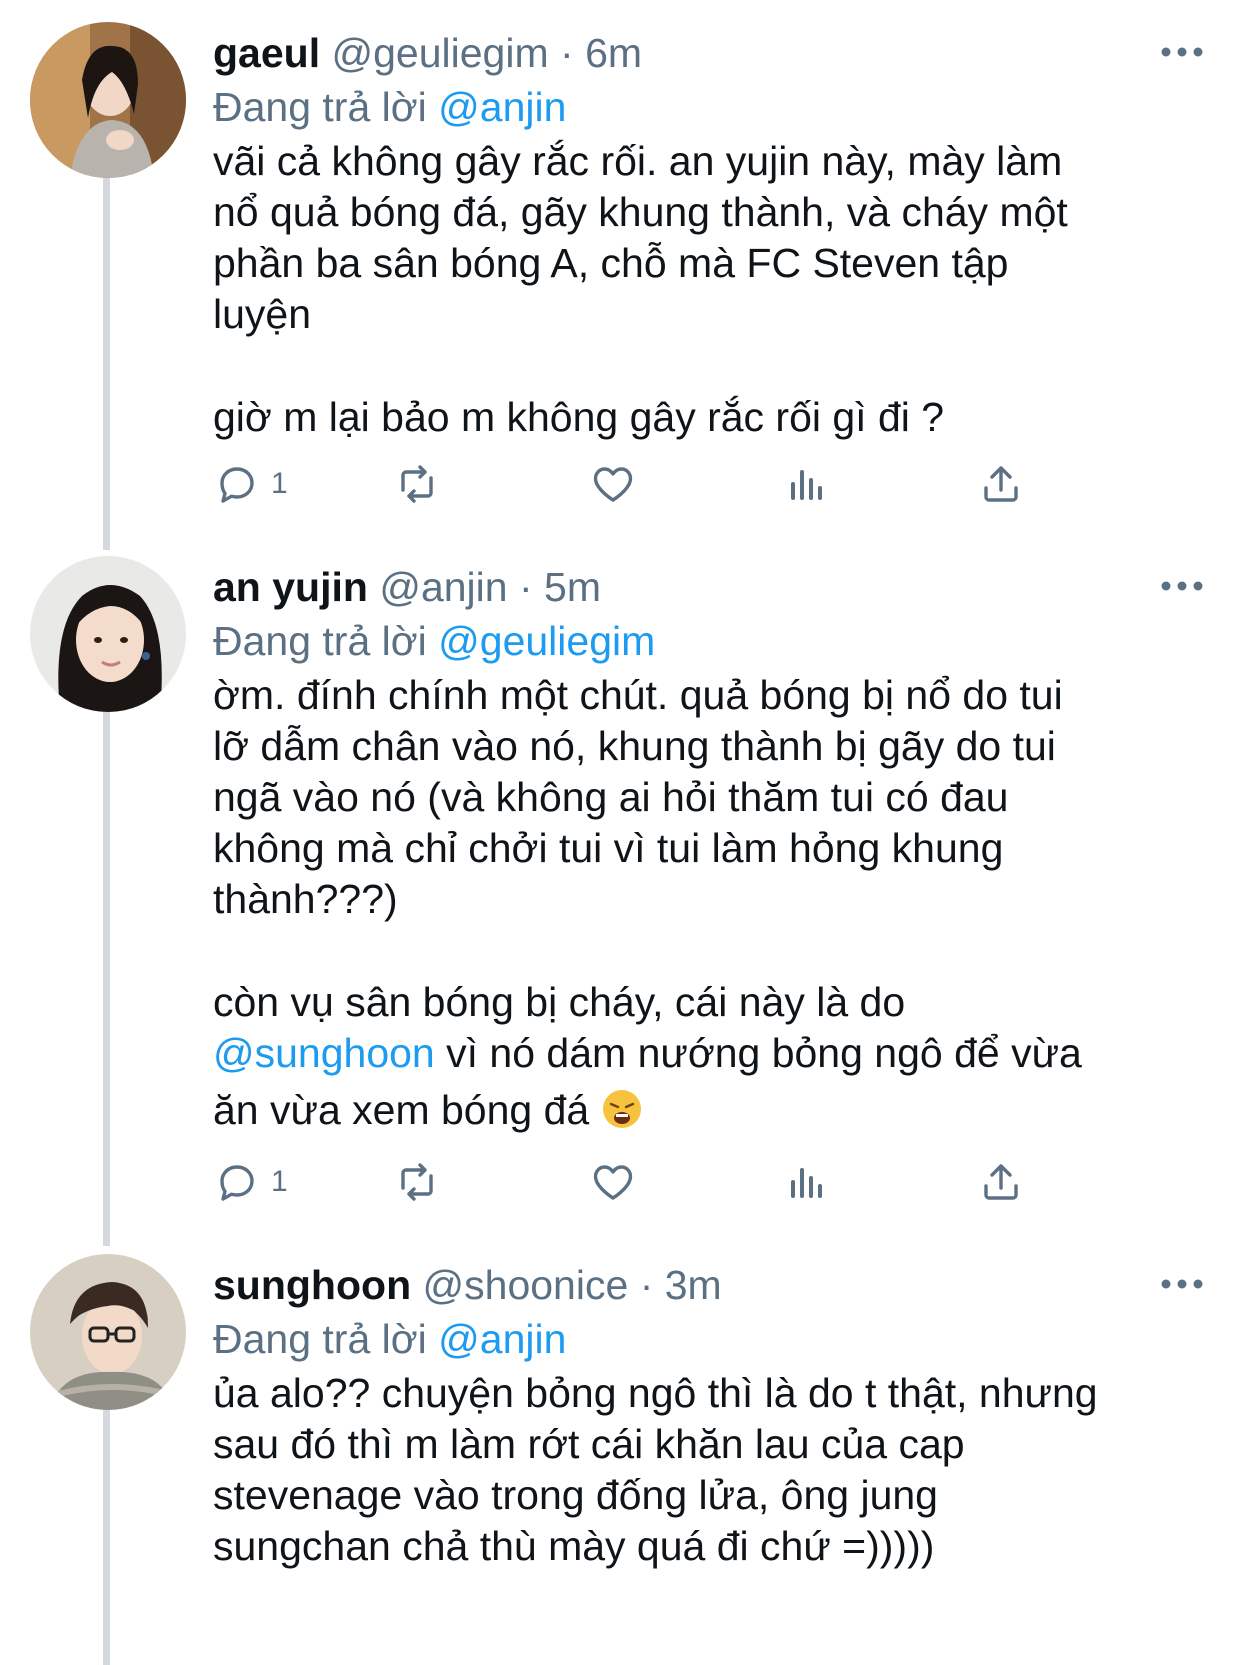  Describe the element at coordinates (572, 587) in the screenshot. I see `timestamp: 5m` at that location.